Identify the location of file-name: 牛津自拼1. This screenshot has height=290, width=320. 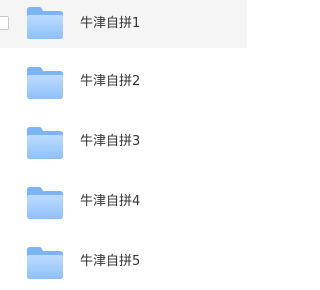
(110, 24).